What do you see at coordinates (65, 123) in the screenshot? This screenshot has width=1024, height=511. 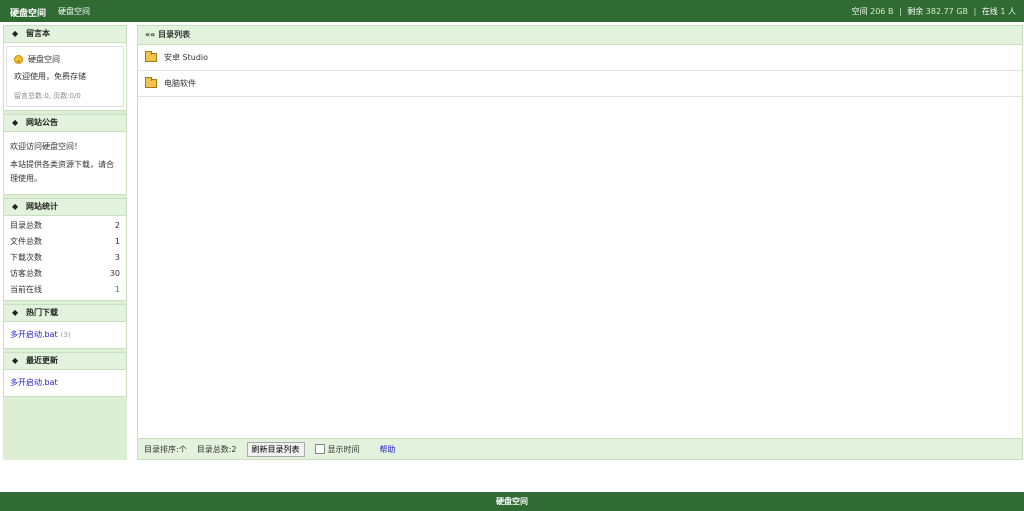 I see `notice-header: ◆ 网站公告` at bounding box center [65, 123].